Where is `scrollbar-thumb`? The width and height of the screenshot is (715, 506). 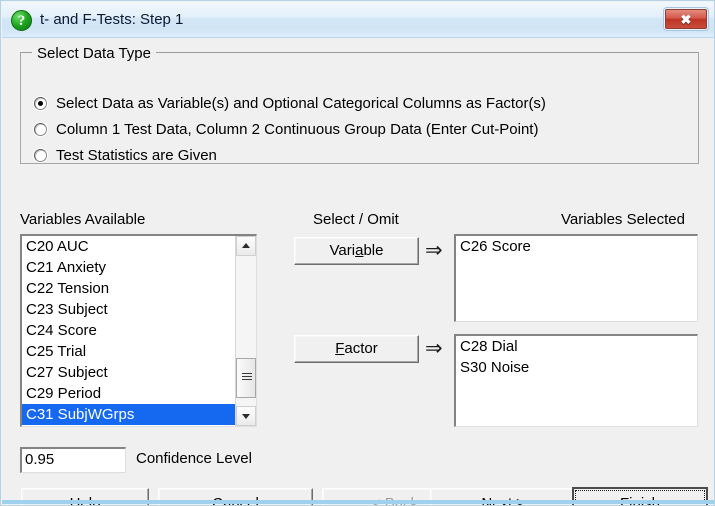 scrollbar-thumb is located at coordinates (246, 378).